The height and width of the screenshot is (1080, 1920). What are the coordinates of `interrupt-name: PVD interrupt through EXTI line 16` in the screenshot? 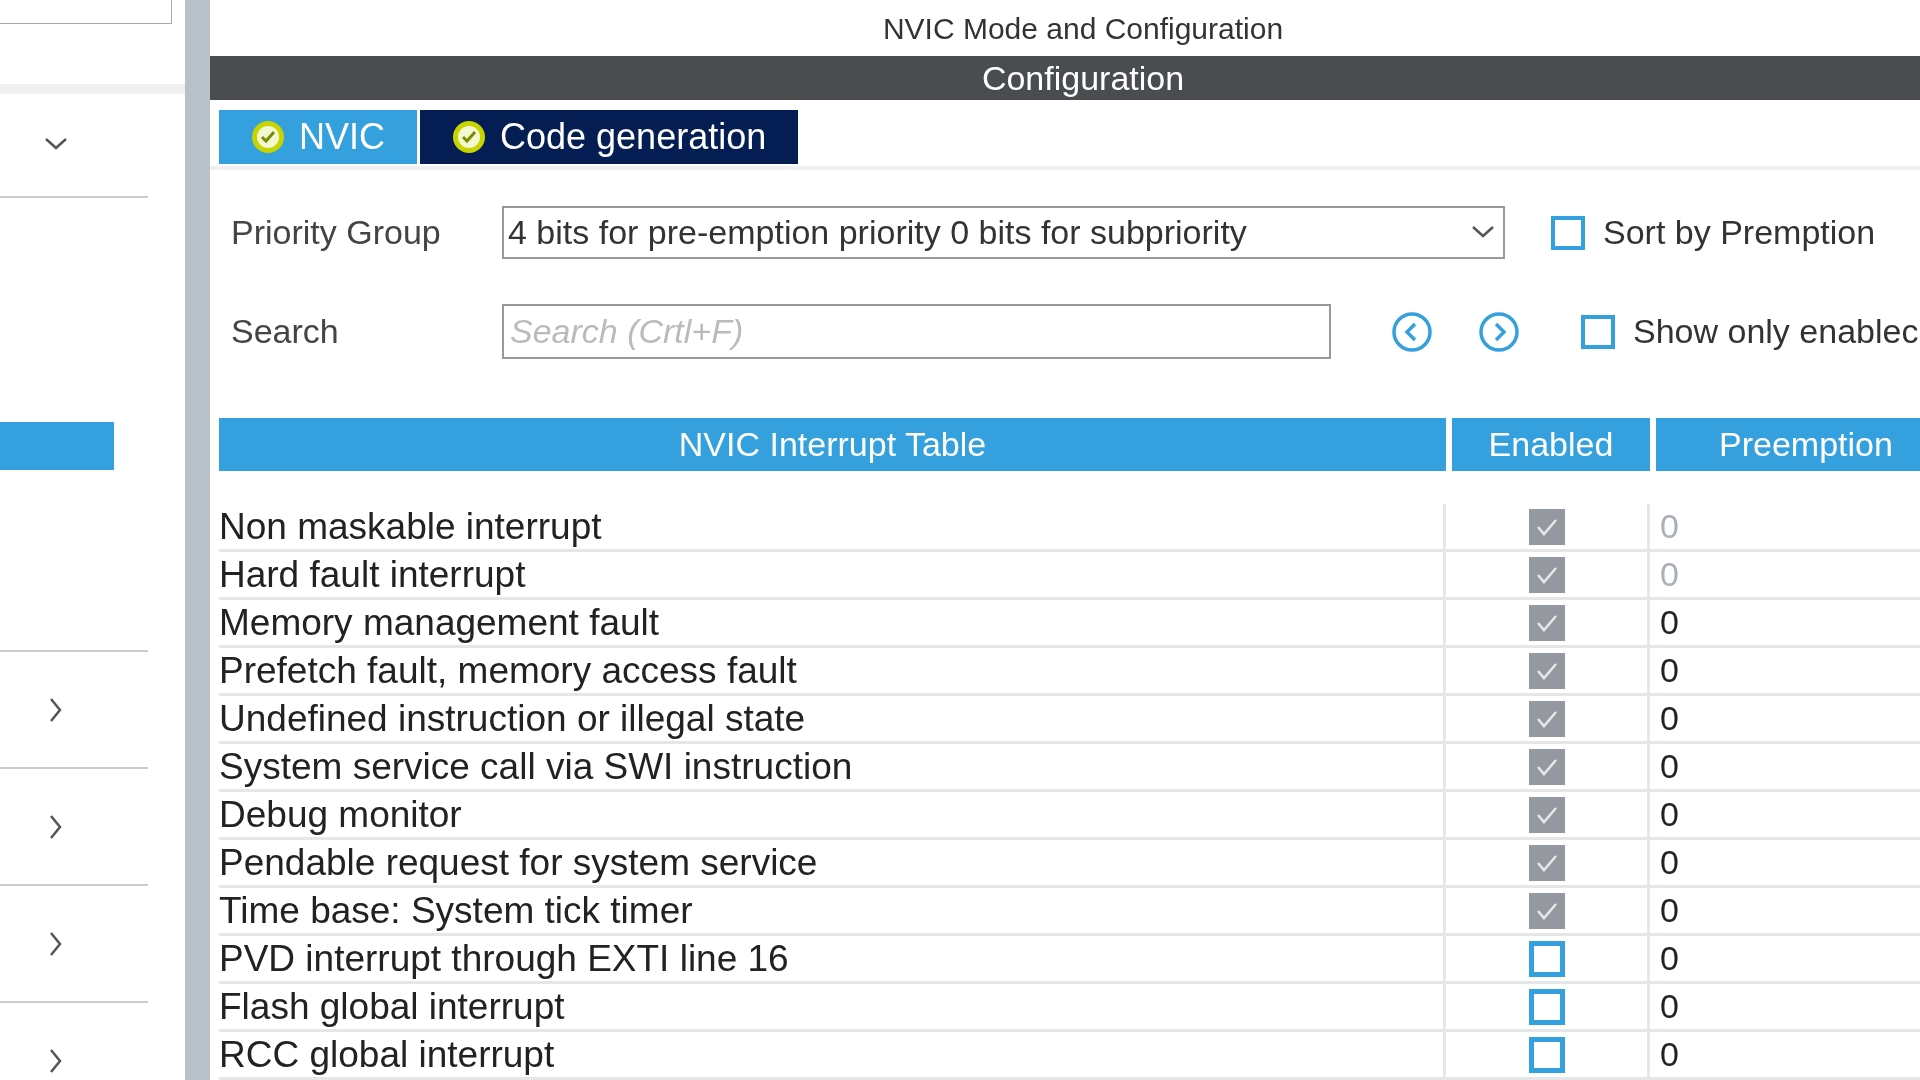 It's located at (504, 958).